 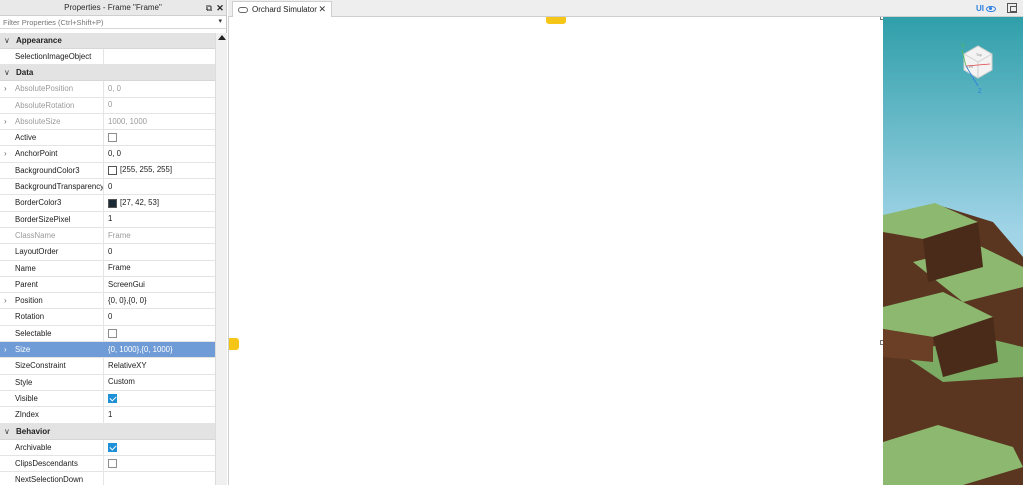 I want to click on game-scene: Y Z Left Top, so click(x=953, y=251).